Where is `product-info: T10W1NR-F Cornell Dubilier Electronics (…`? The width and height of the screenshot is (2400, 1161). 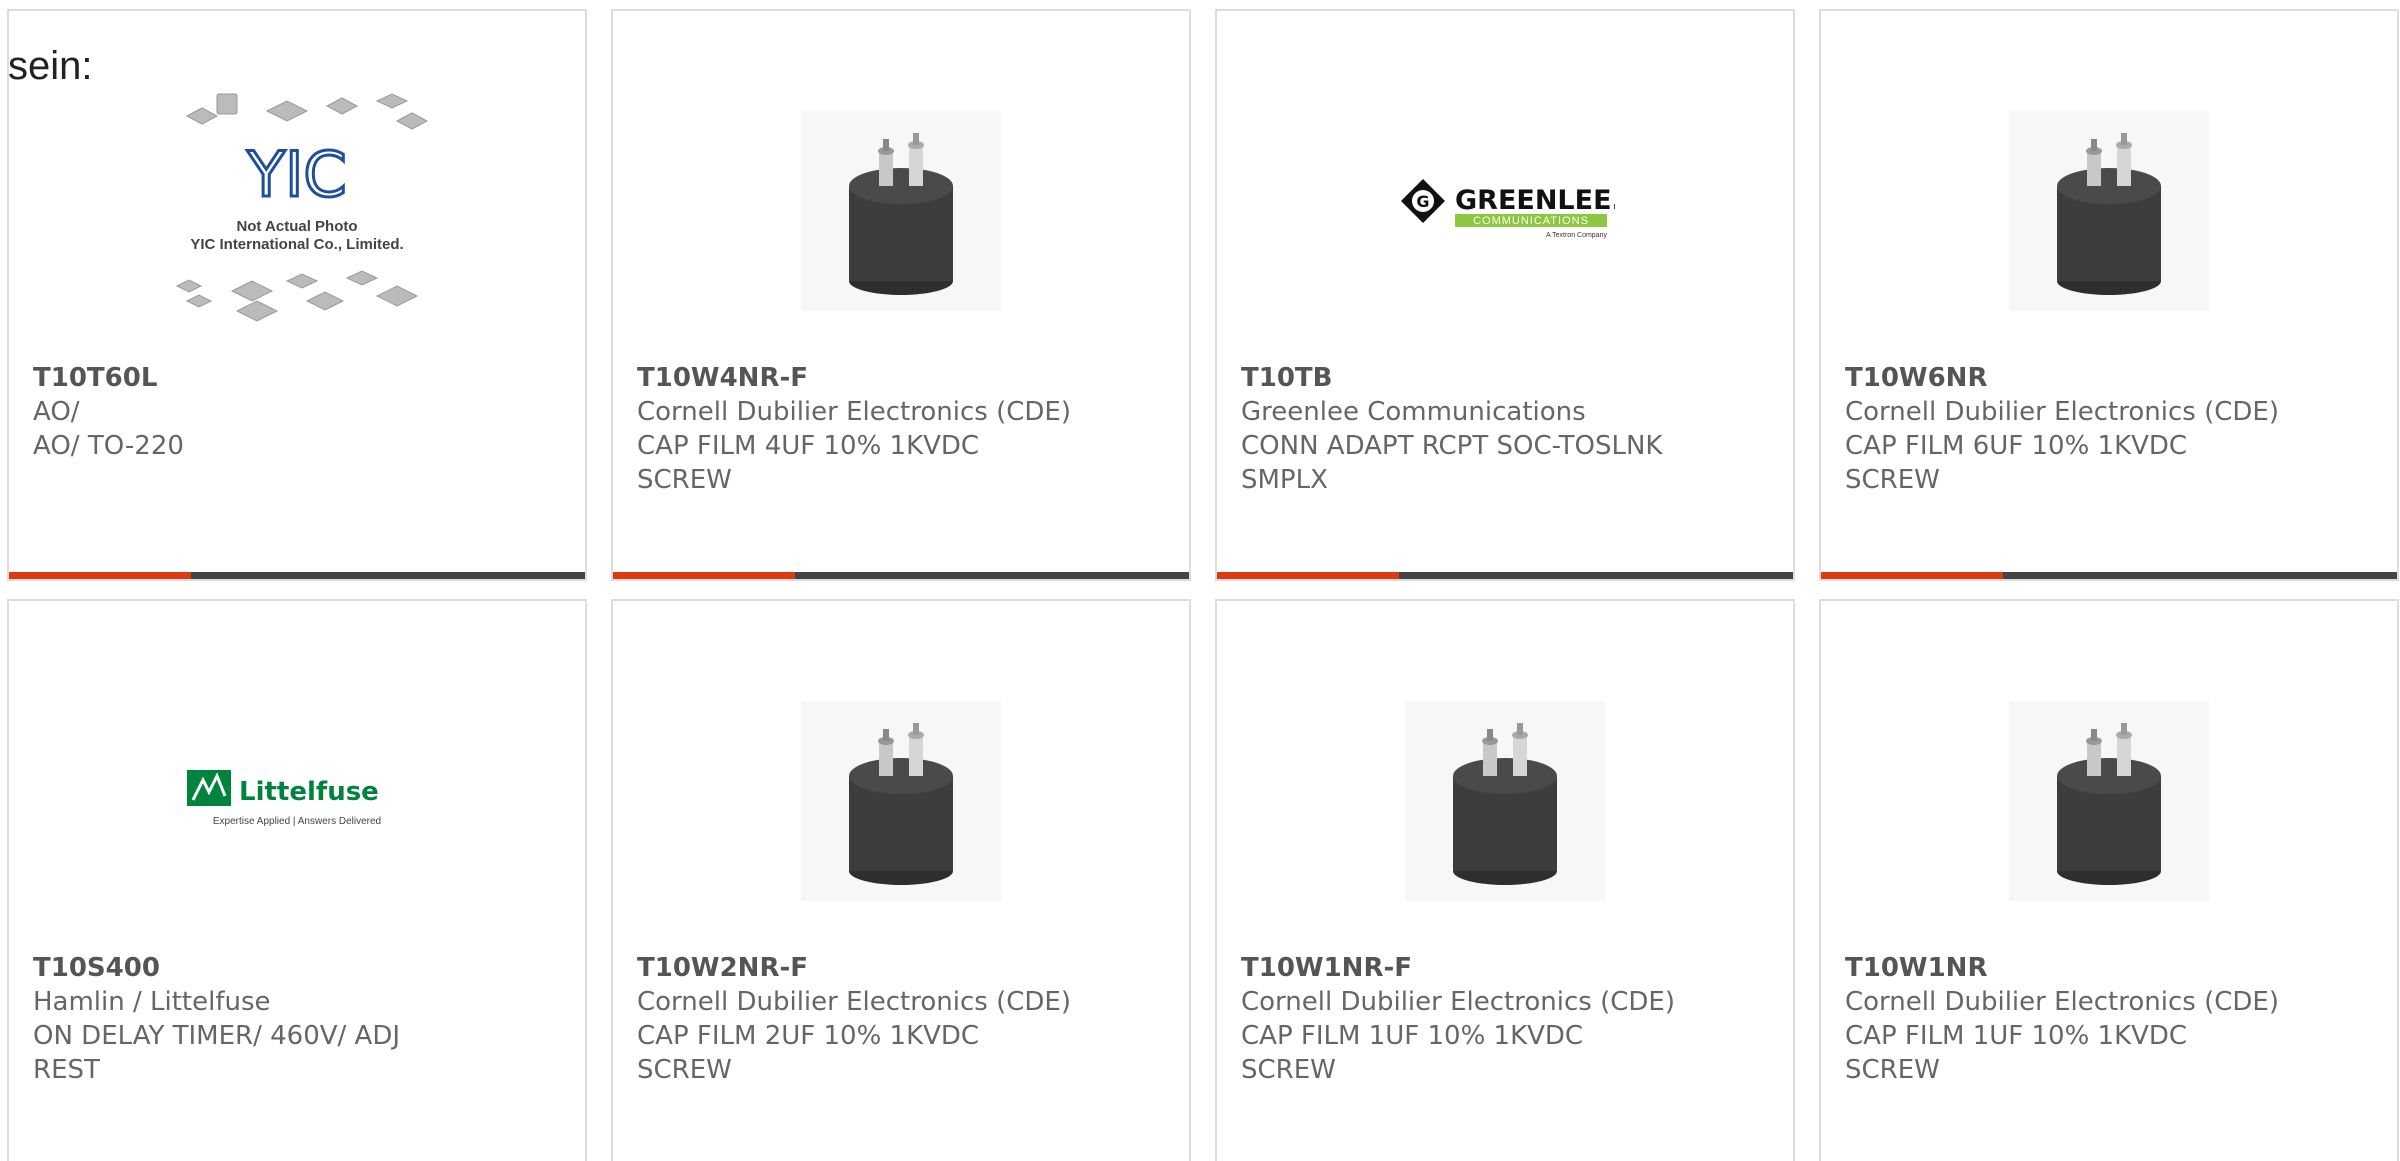 product-info: T10W1NR-F Cornell Dubilier Electronics (… is located at coordinates (1509, 1019).